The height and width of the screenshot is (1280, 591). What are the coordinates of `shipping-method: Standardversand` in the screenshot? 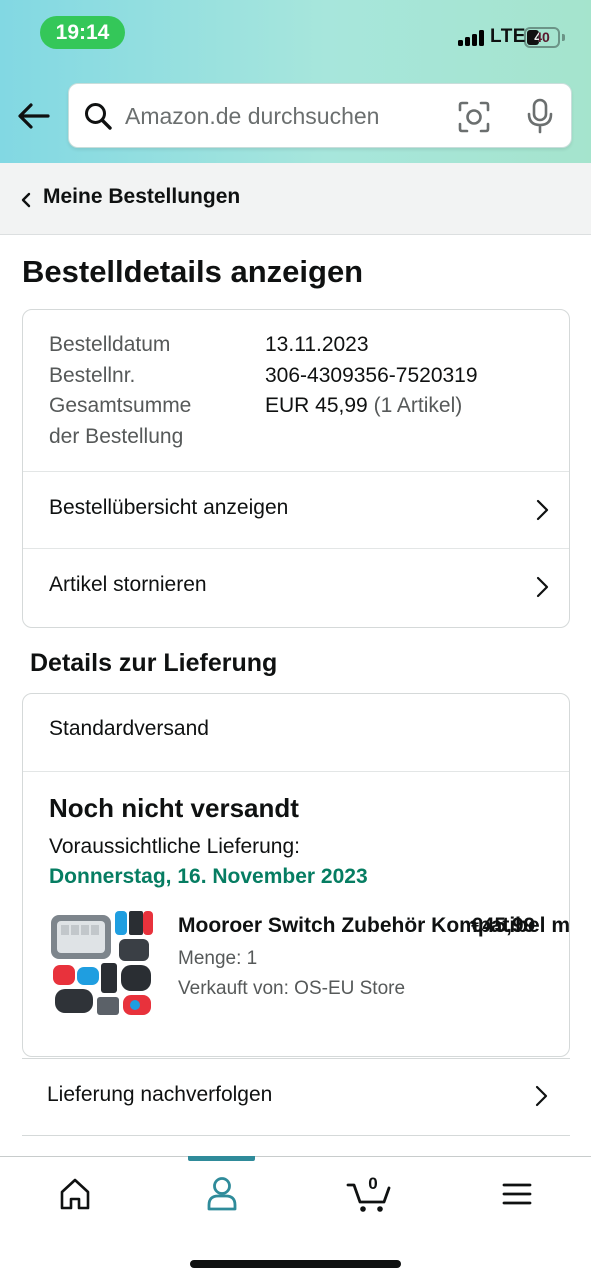 It's located at (129, 728).